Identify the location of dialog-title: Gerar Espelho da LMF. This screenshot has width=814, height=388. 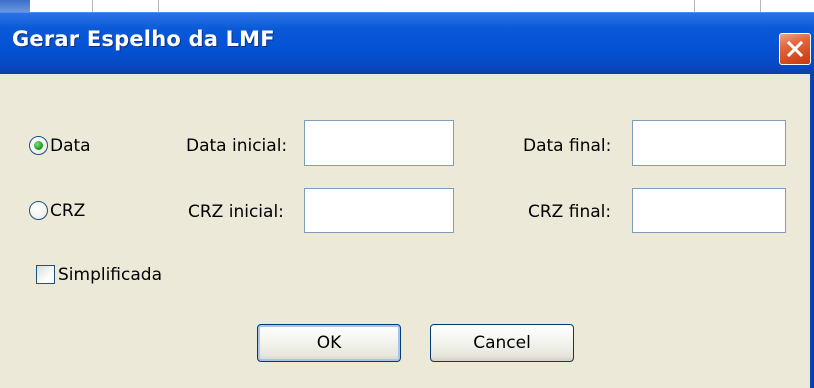
(143, 39).